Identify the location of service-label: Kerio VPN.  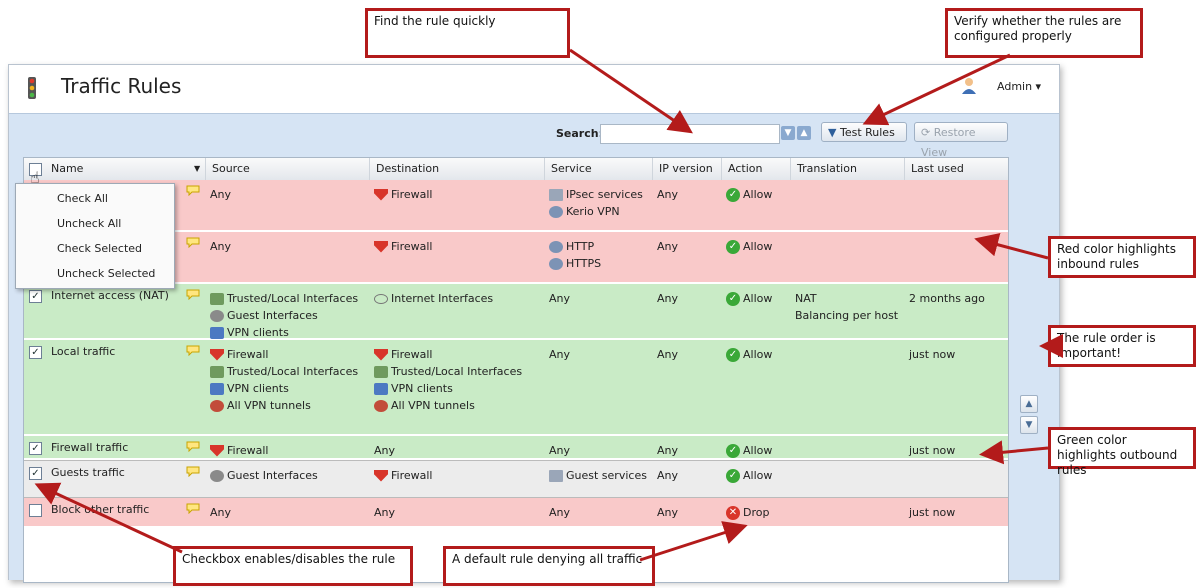
(593, 211).